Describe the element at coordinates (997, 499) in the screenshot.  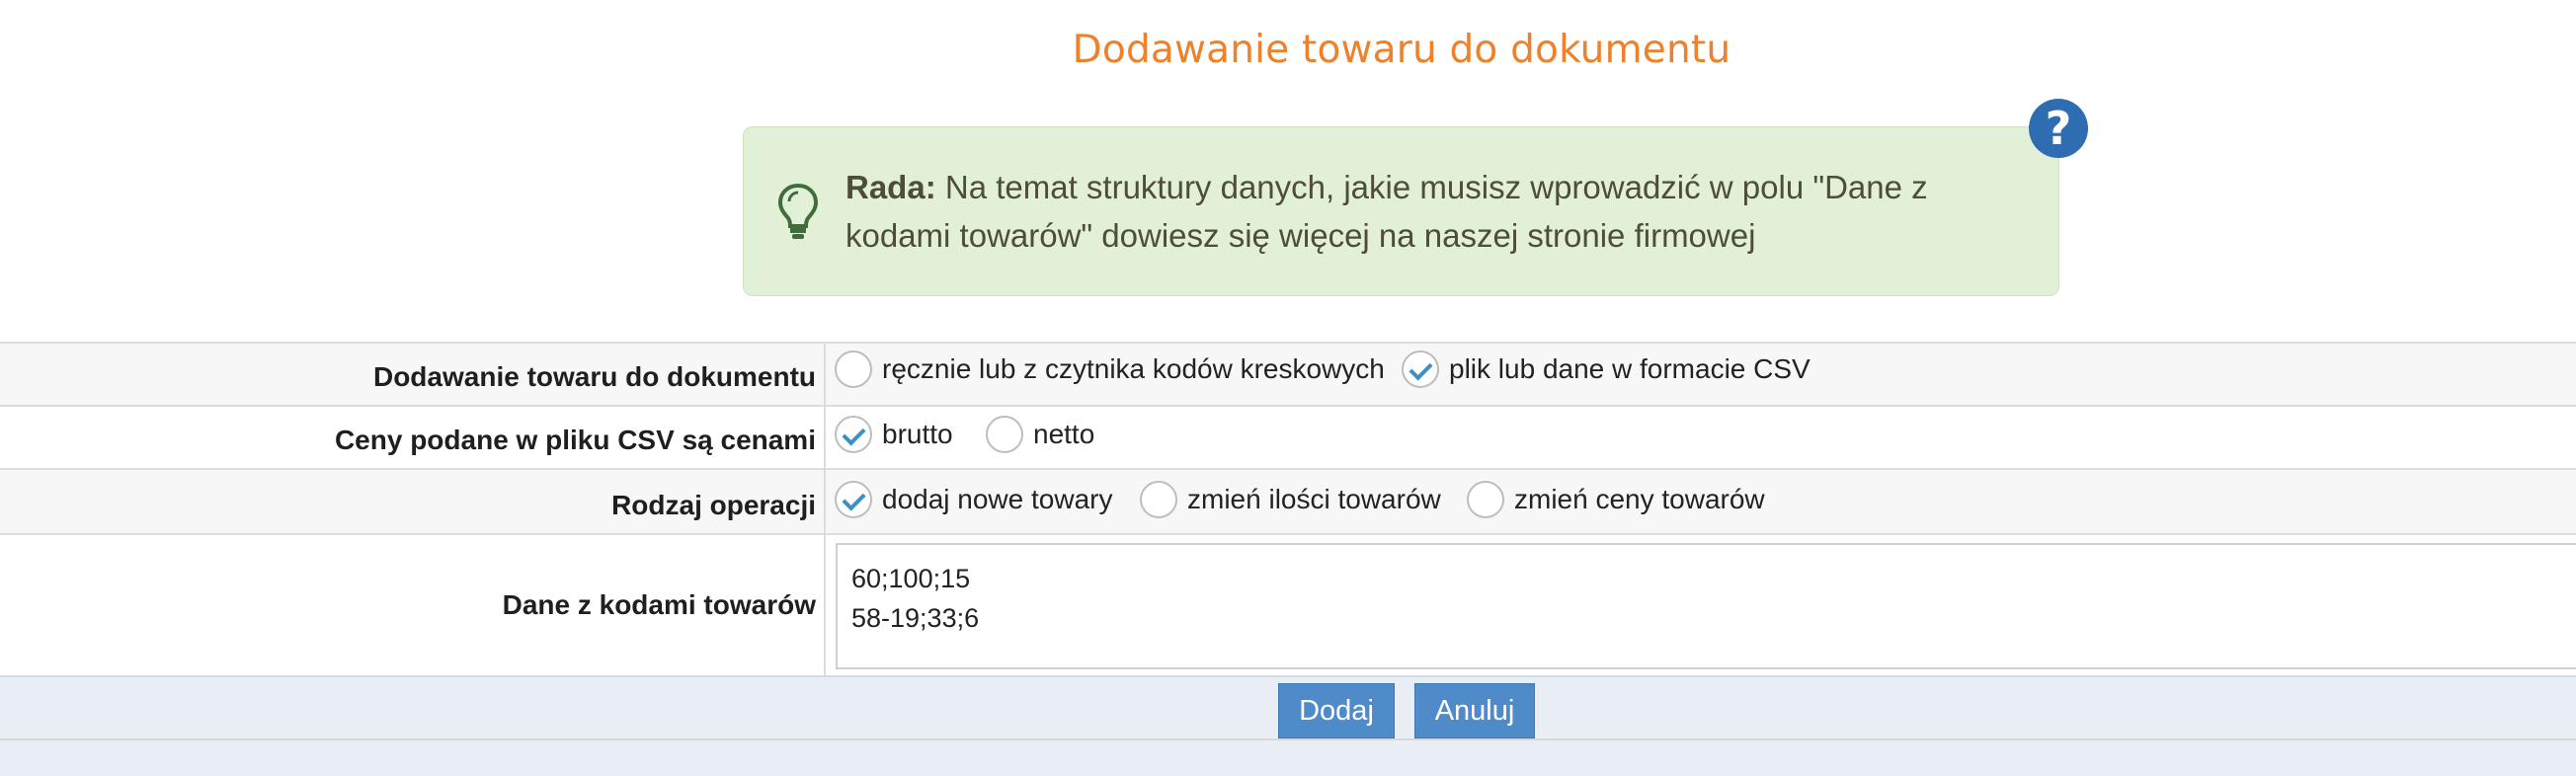
I see `radio-add-new-label: dodaj nowe towary` at that location.